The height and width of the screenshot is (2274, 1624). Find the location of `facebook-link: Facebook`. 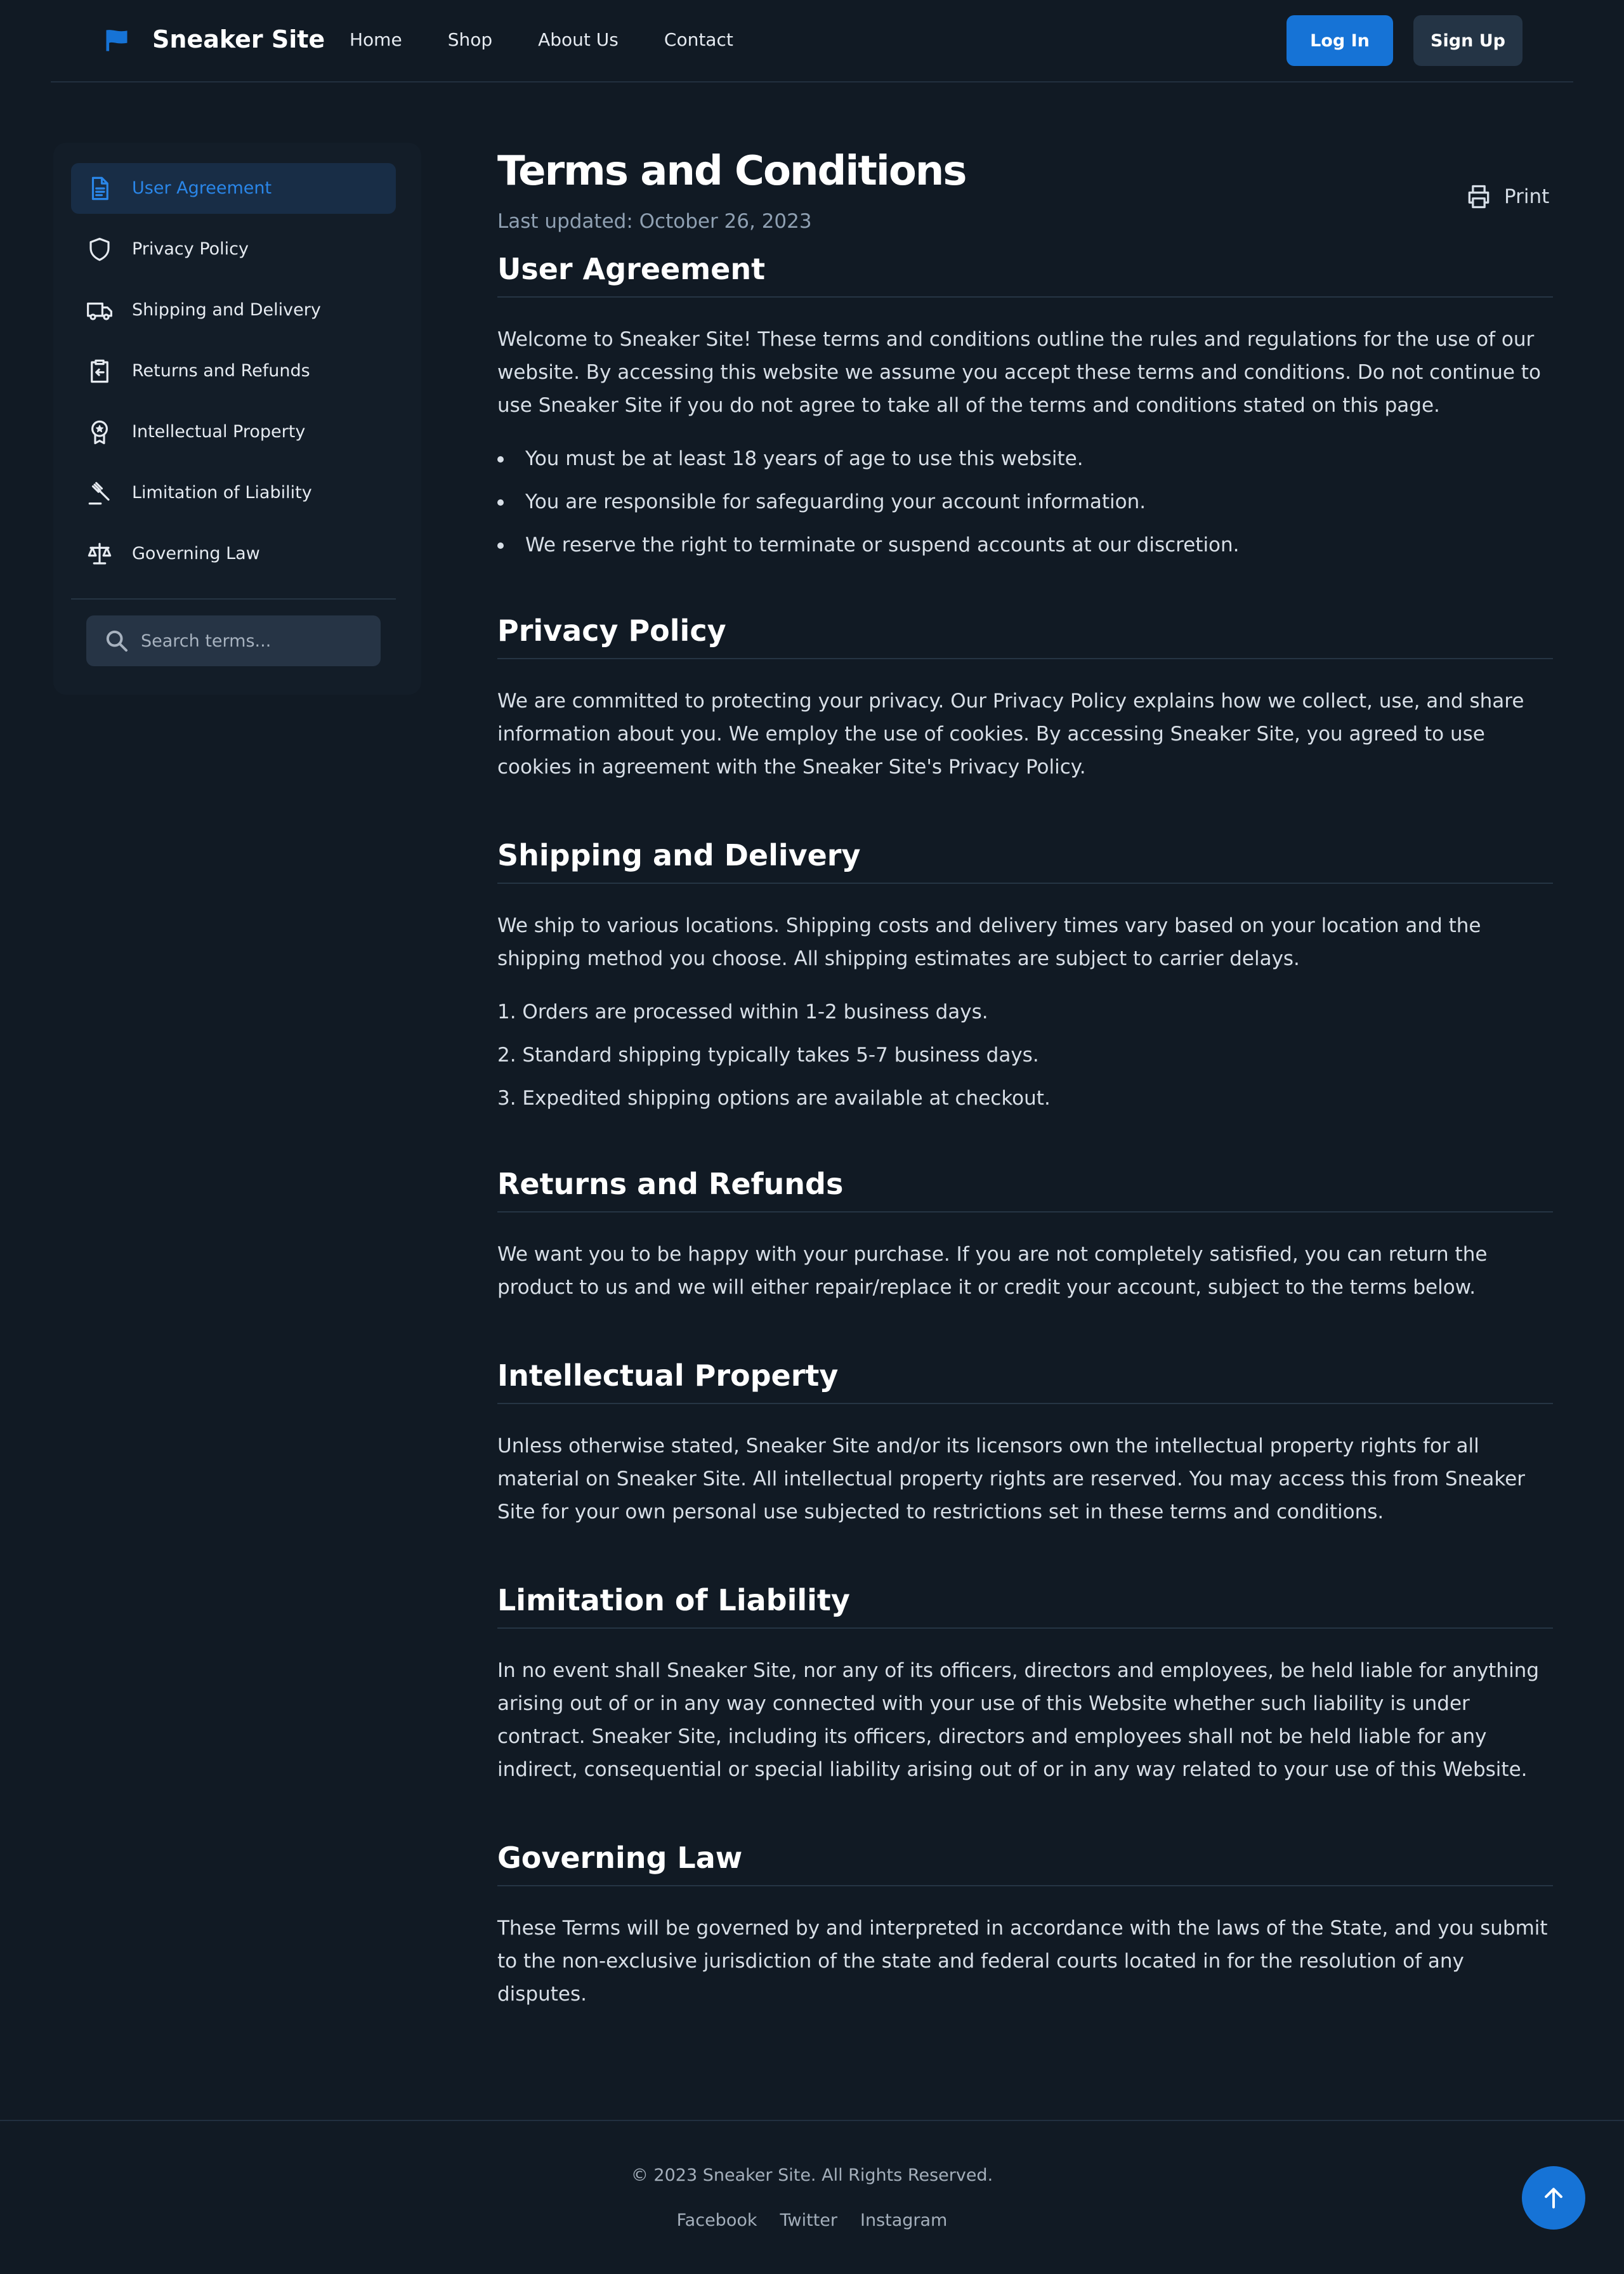

facebook-link: Facebook is located at coordinates (717, 2220).